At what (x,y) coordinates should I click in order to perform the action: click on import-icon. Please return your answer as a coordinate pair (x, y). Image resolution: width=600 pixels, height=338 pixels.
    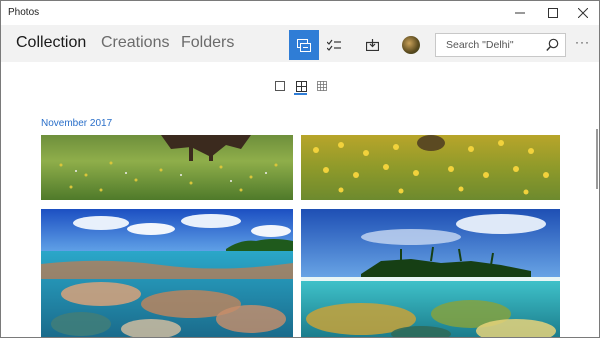
    Looking at the image, I should click on (372, 45).